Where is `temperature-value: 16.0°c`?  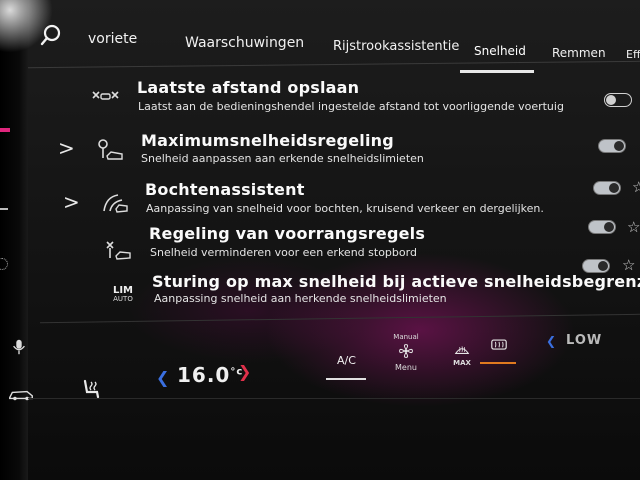
temperature-value: 16.0°c is located at coordinates (210, 375).